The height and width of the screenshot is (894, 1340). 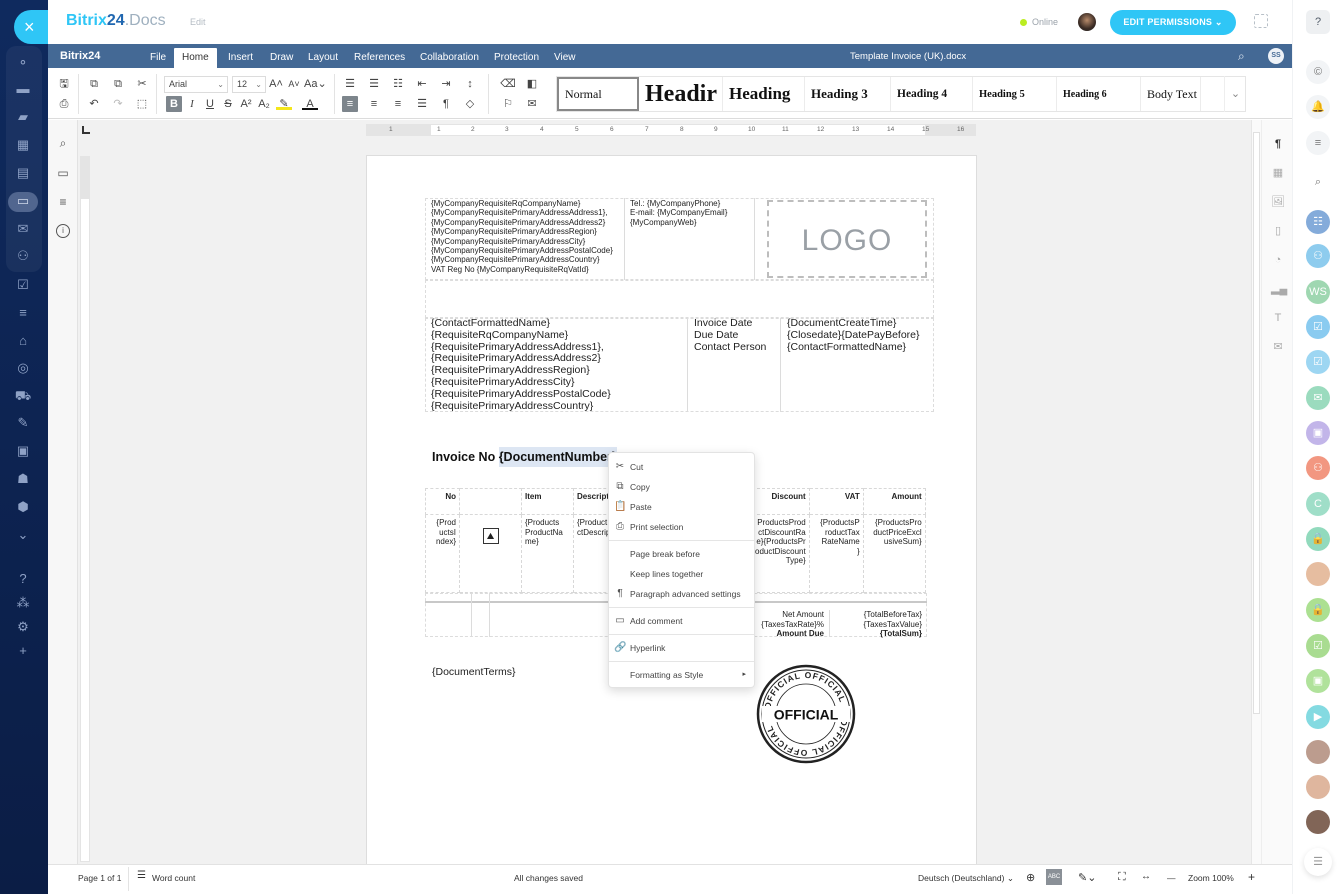 What do you see at coordinates (932, 94) in the screenshot?
I see `style-heading-4: Heading 4` at bounding box center [932, 94].